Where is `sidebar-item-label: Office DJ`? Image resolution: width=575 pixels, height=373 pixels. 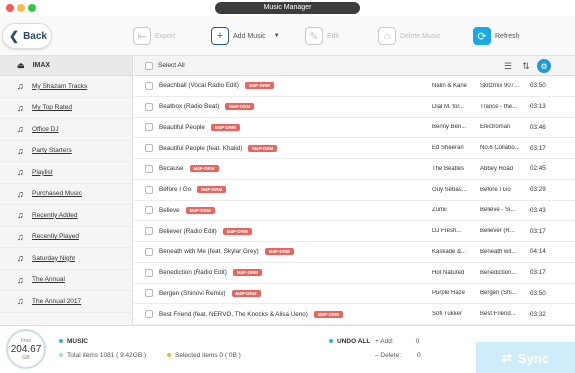
sidebar-item-label: Office DJ is located at coordinates (45, 129).